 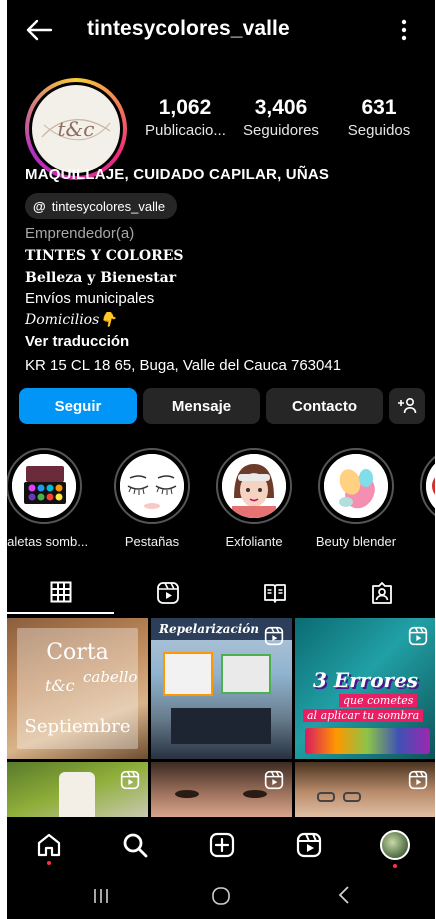 What do you see at coordinates (188, 28) in the screenshot?
I see `profile-username: tintesycolores_valle` at bounding box center [188, 28].